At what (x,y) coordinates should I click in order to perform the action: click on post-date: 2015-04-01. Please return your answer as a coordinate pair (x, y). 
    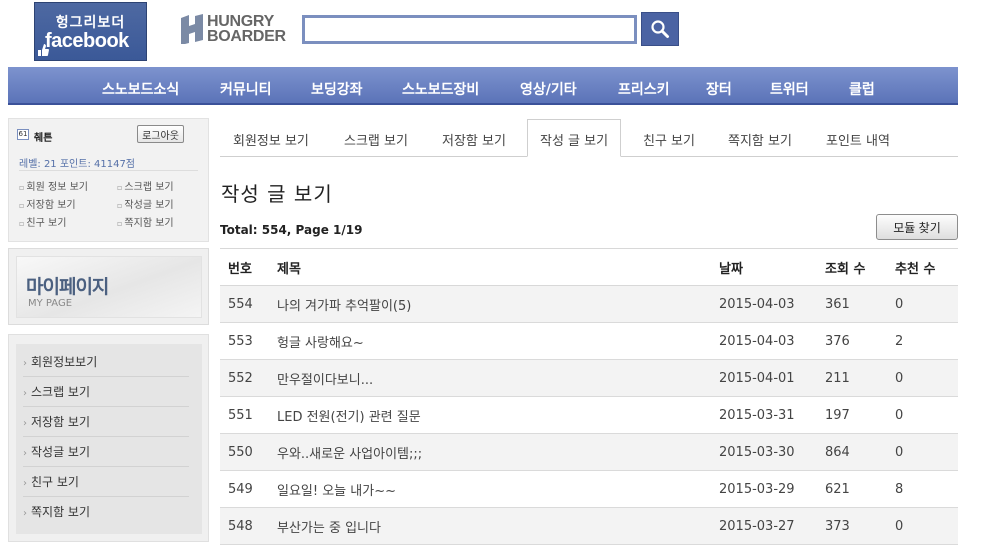
    Looking at the image, I should click on (772, 378).